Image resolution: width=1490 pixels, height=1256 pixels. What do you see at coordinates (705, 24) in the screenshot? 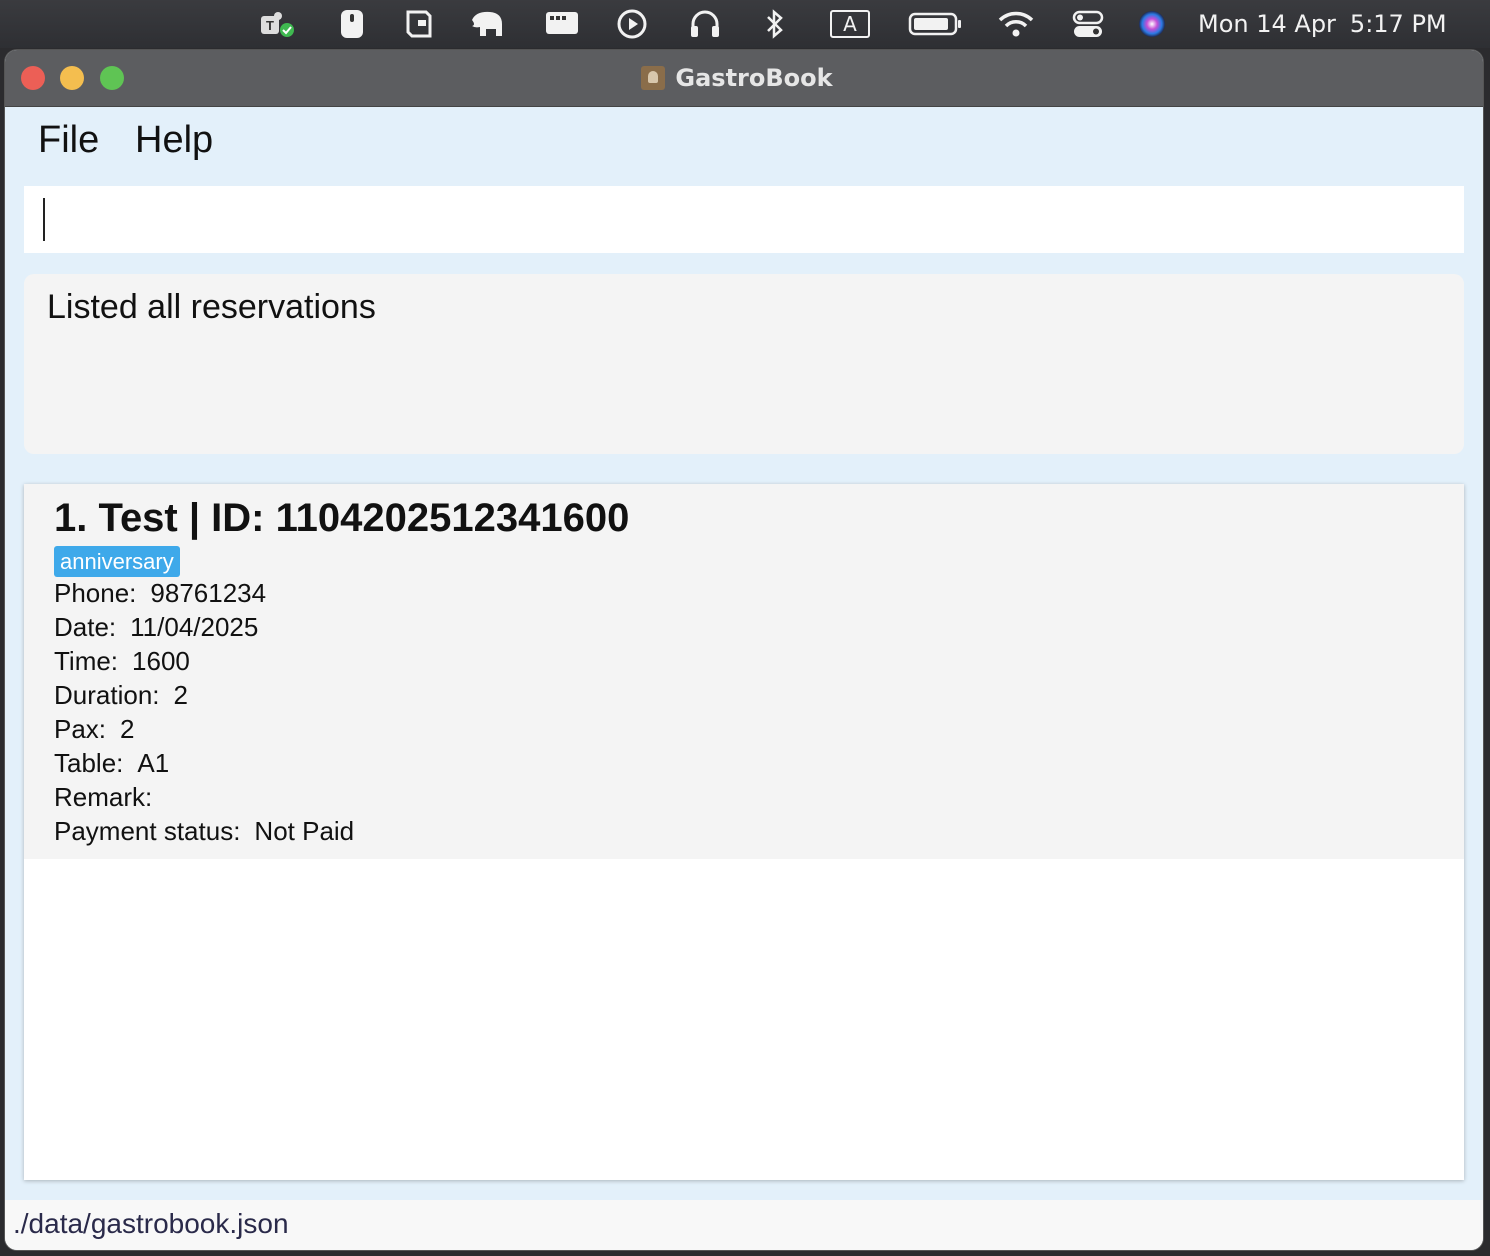
I see `headphones-icon` at bounding box center [705, 24].